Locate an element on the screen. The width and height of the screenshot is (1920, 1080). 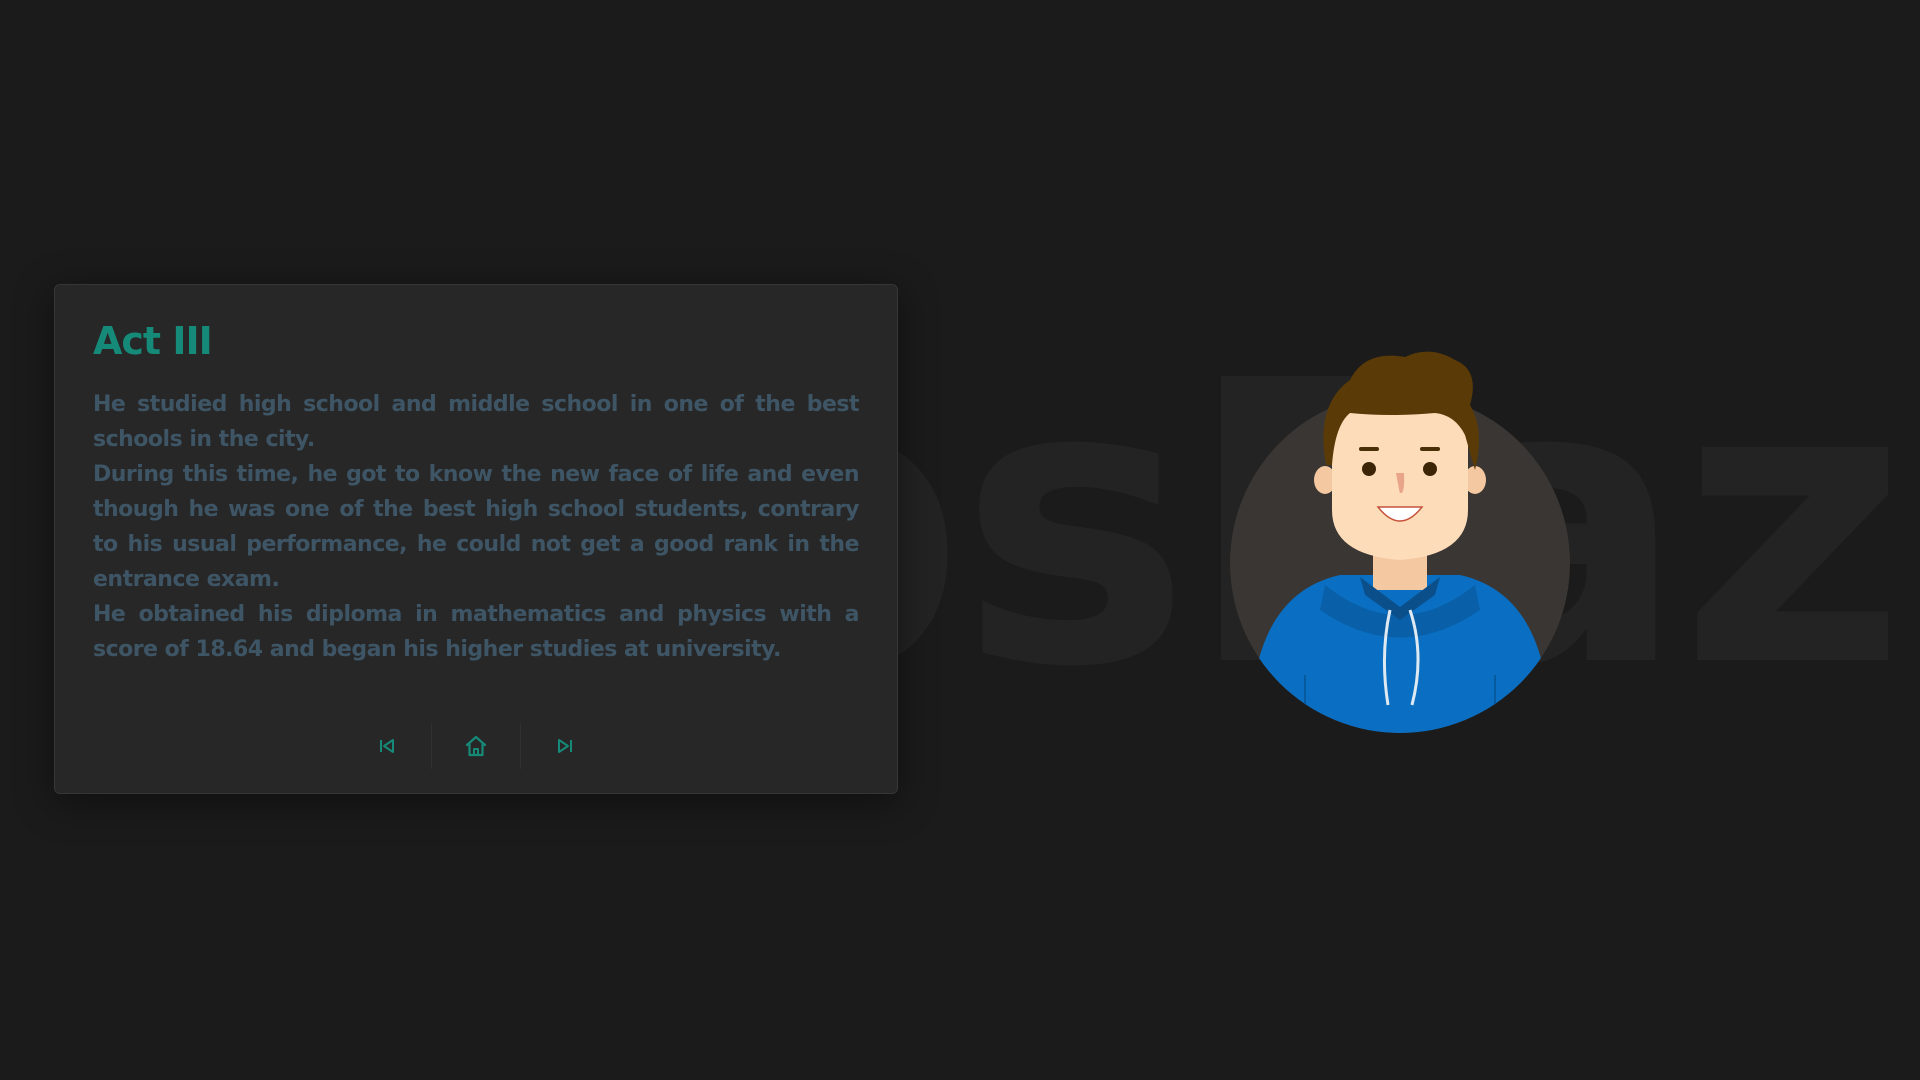
home-icon is located at coordinates (476, 746).